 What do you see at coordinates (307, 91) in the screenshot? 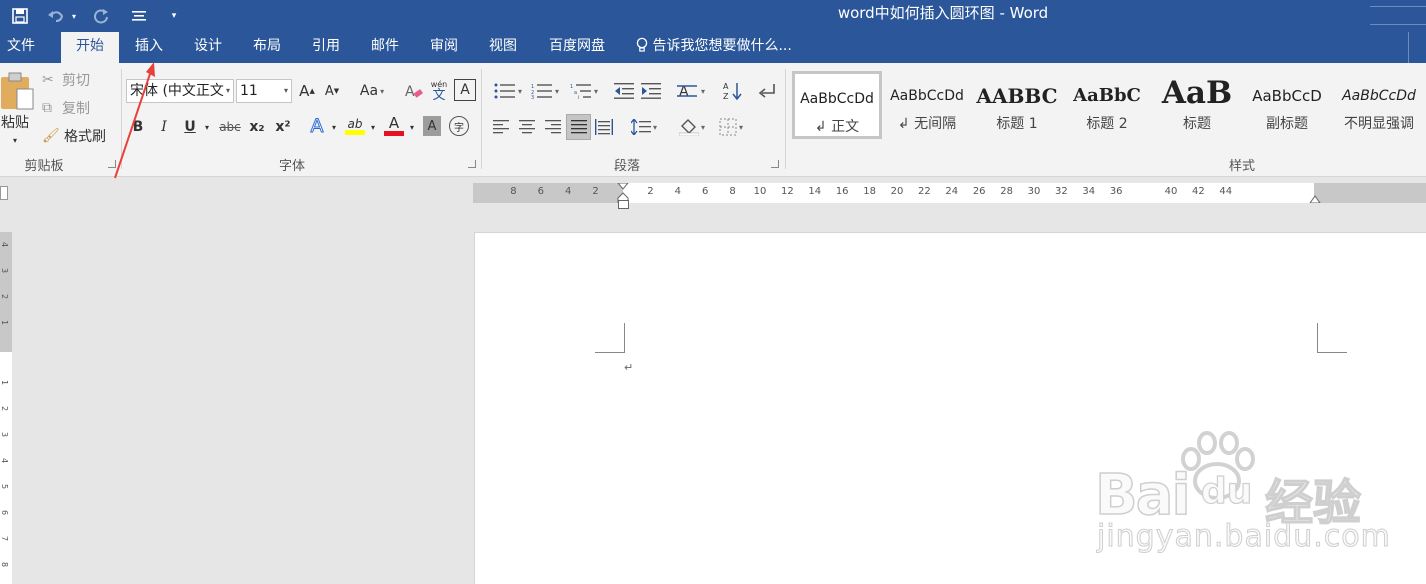
I see `grow-font-button: A ▲` at bounding box center [307, 91].